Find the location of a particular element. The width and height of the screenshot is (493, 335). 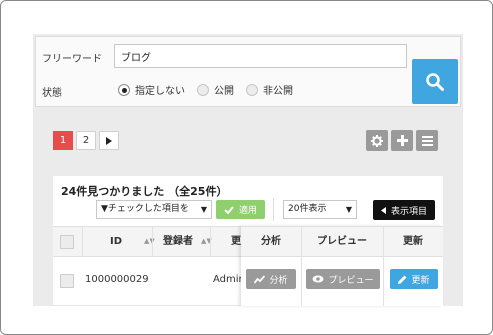

caret-left-icon is located at coordinates (383, 210).